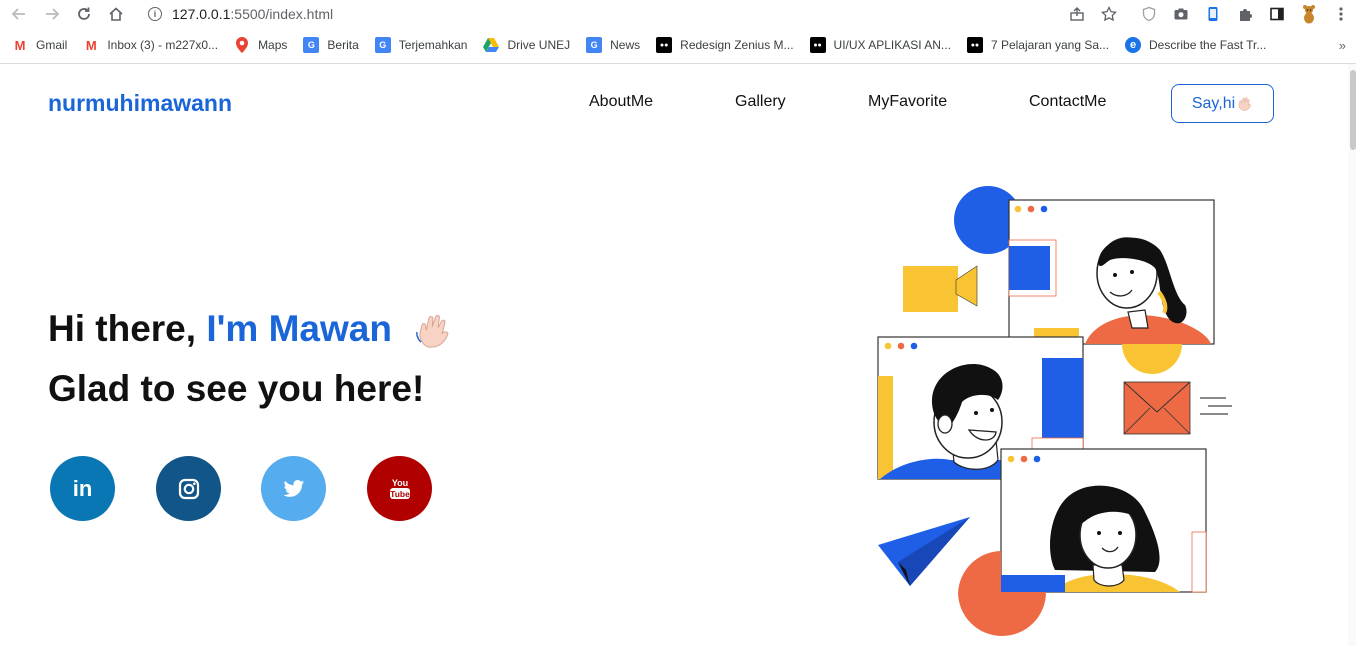  What do you see at coordinates (201, 14) in the screenshot?
I see `url-host: 127.0.0.1` at bounding box center [201, 14].